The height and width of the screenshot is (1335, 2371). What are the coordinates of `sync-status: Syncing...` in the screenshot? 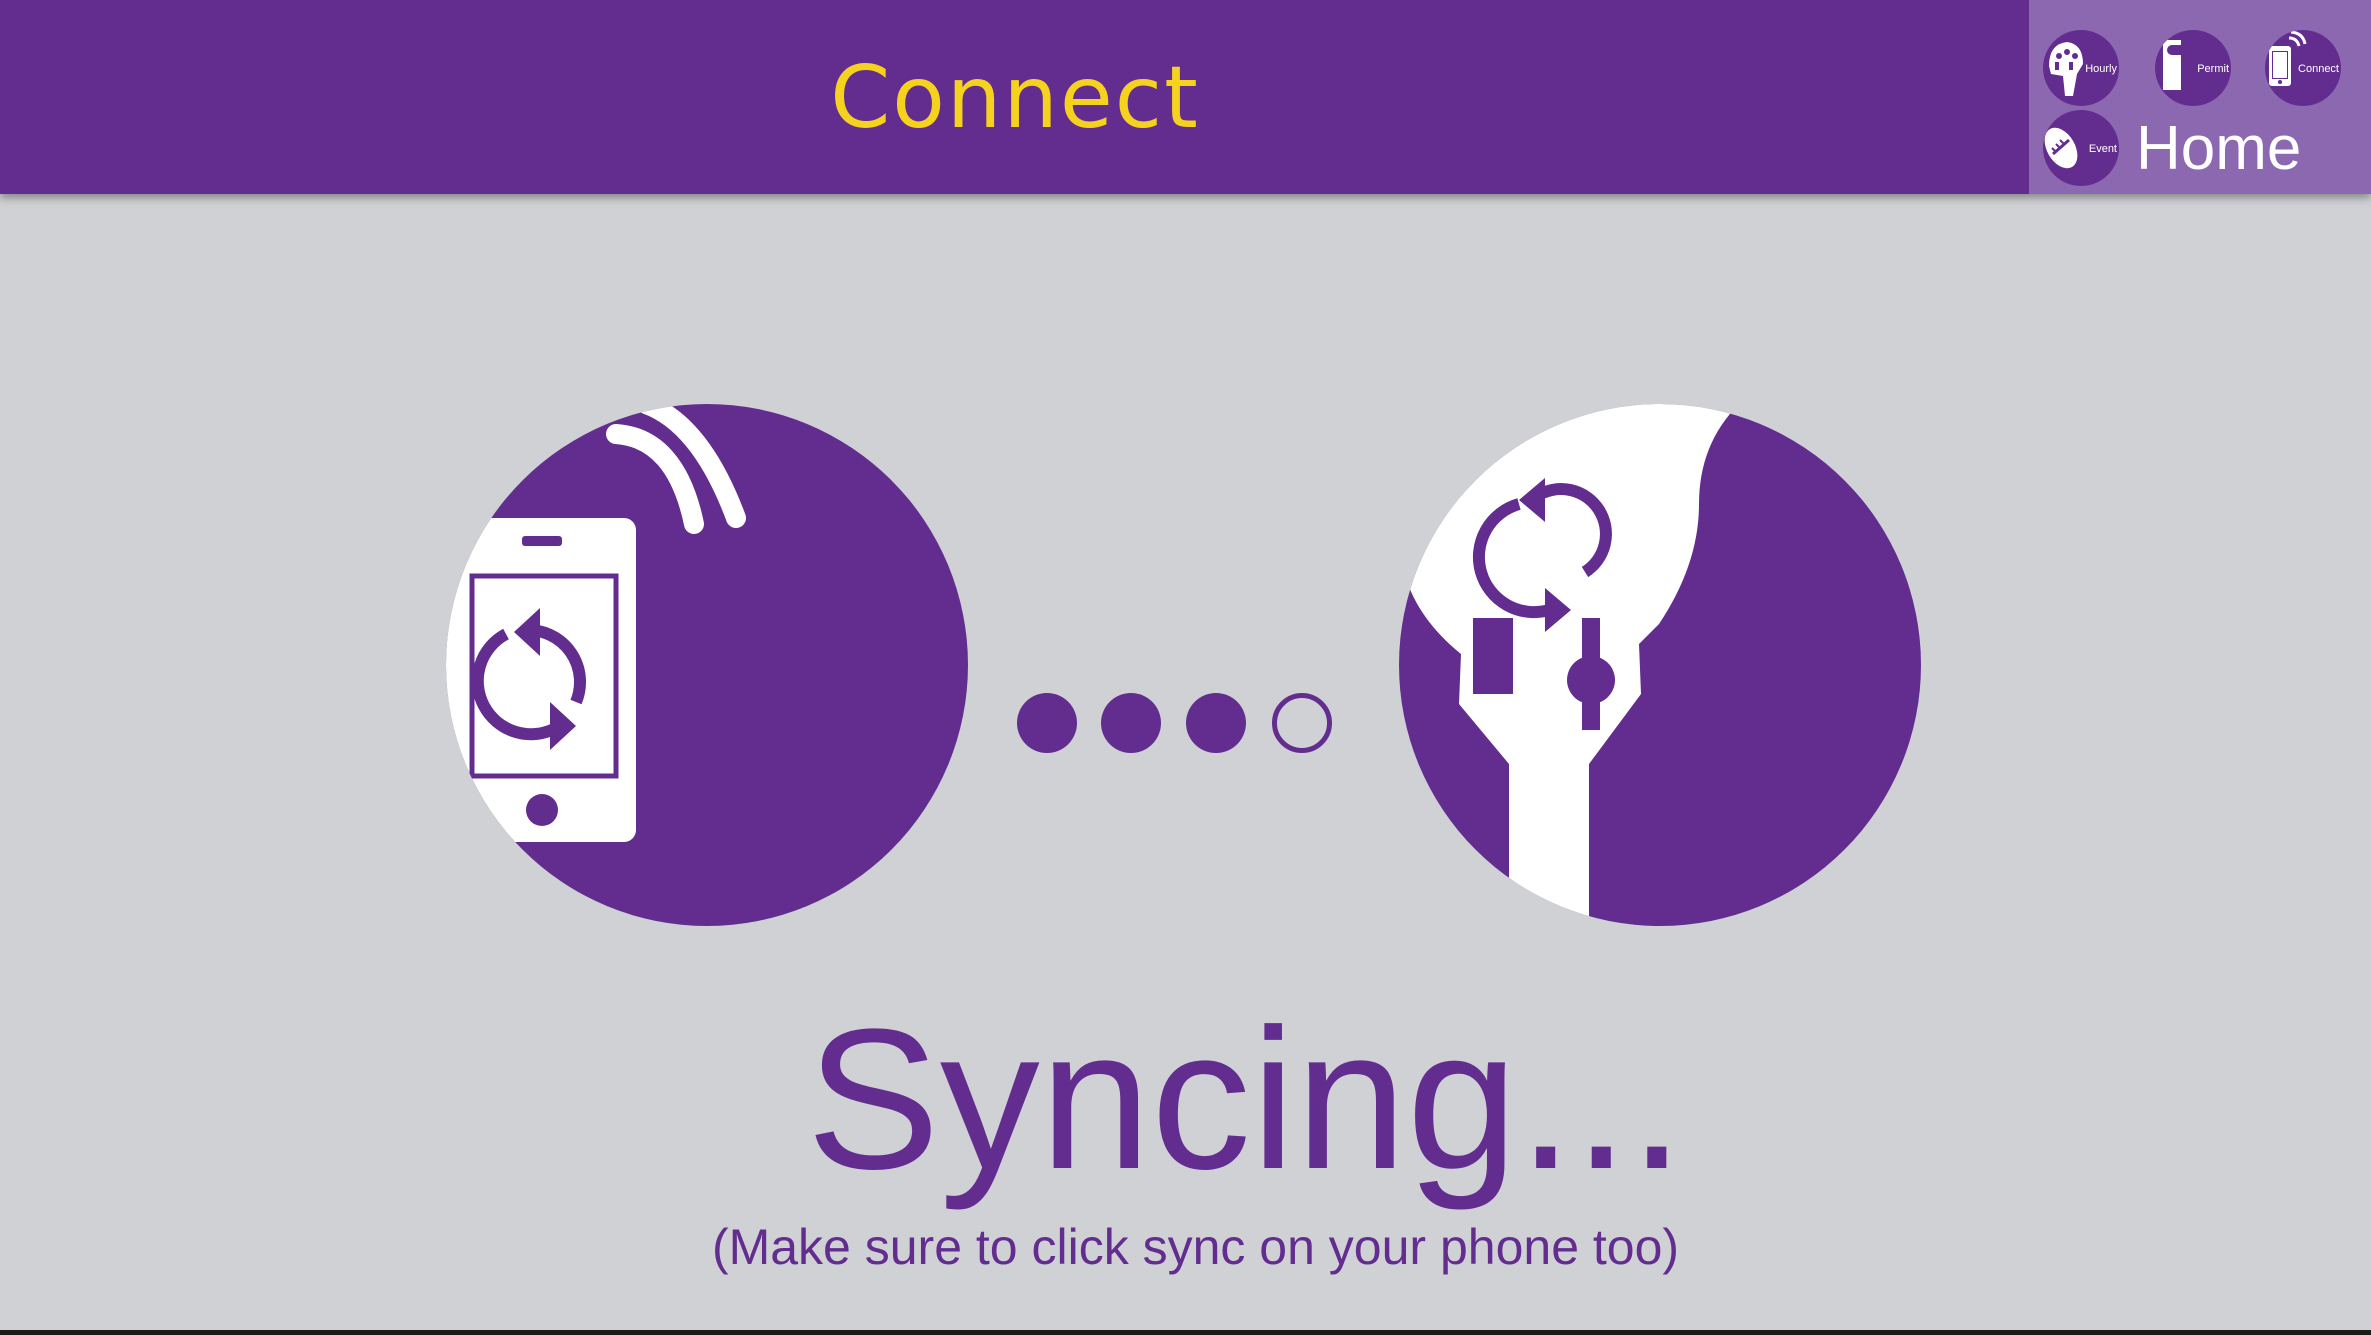 It's located at (1245, 1099).